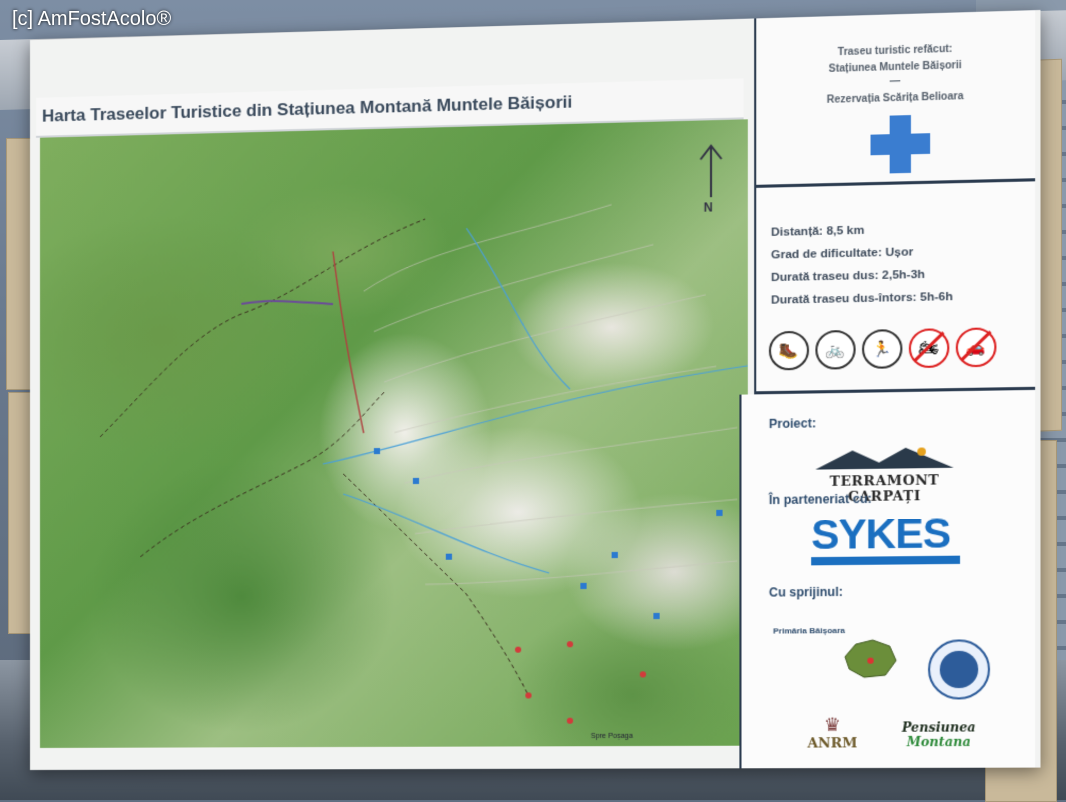 The image size is (1066, 802). Describe the element at coordinates (976, 347) in the screenshot. I see `no-car-icon: 🚗` at that location.